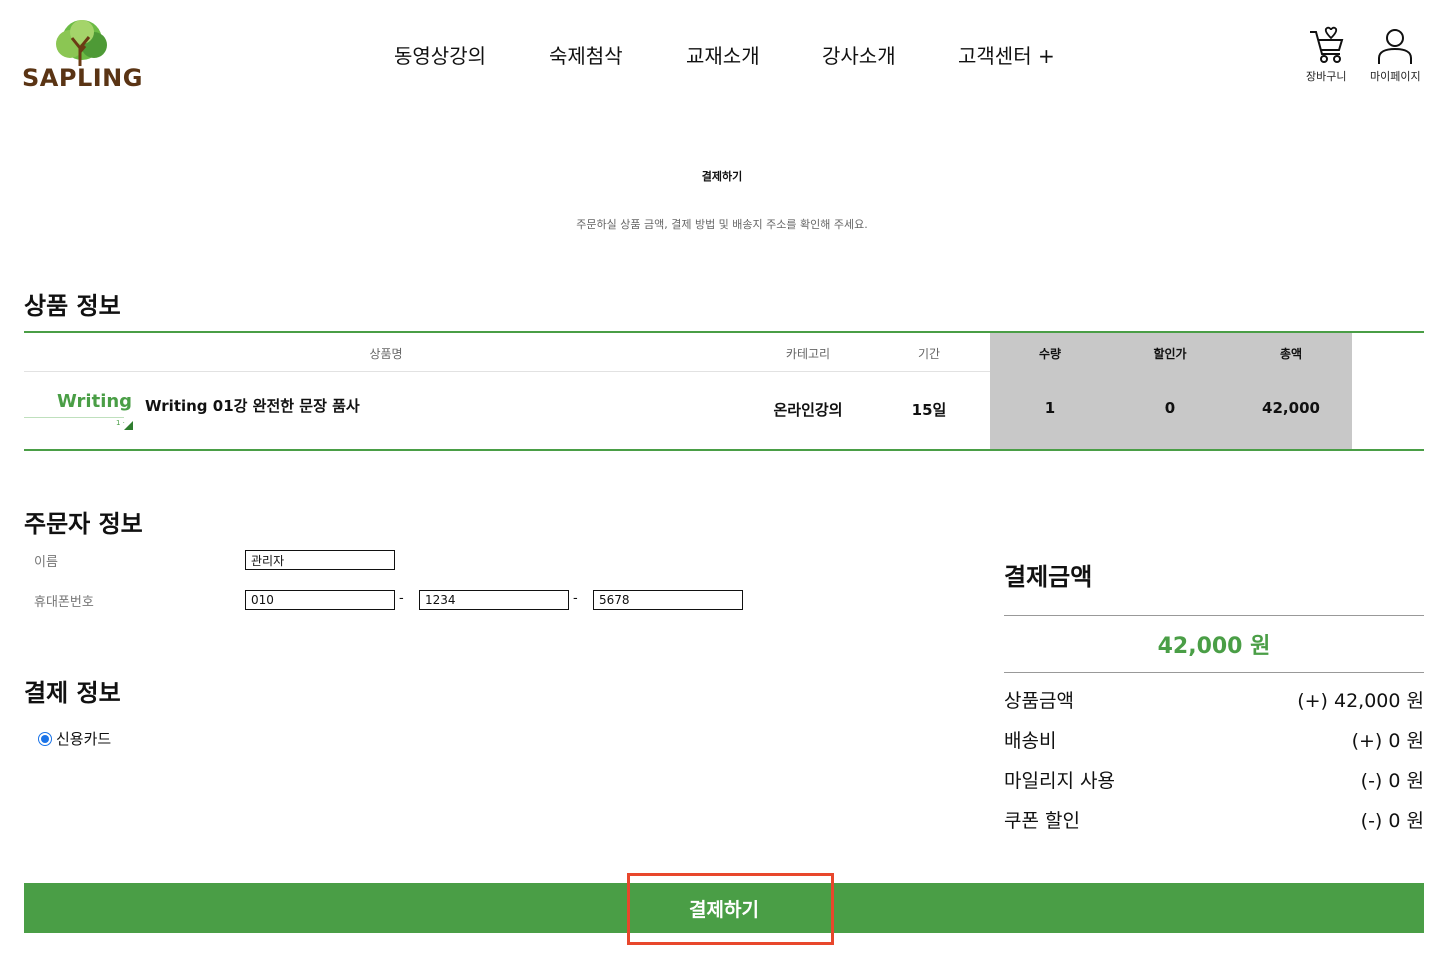  I want to click on phone-label: 휴대폰번호, so click(64, 602).